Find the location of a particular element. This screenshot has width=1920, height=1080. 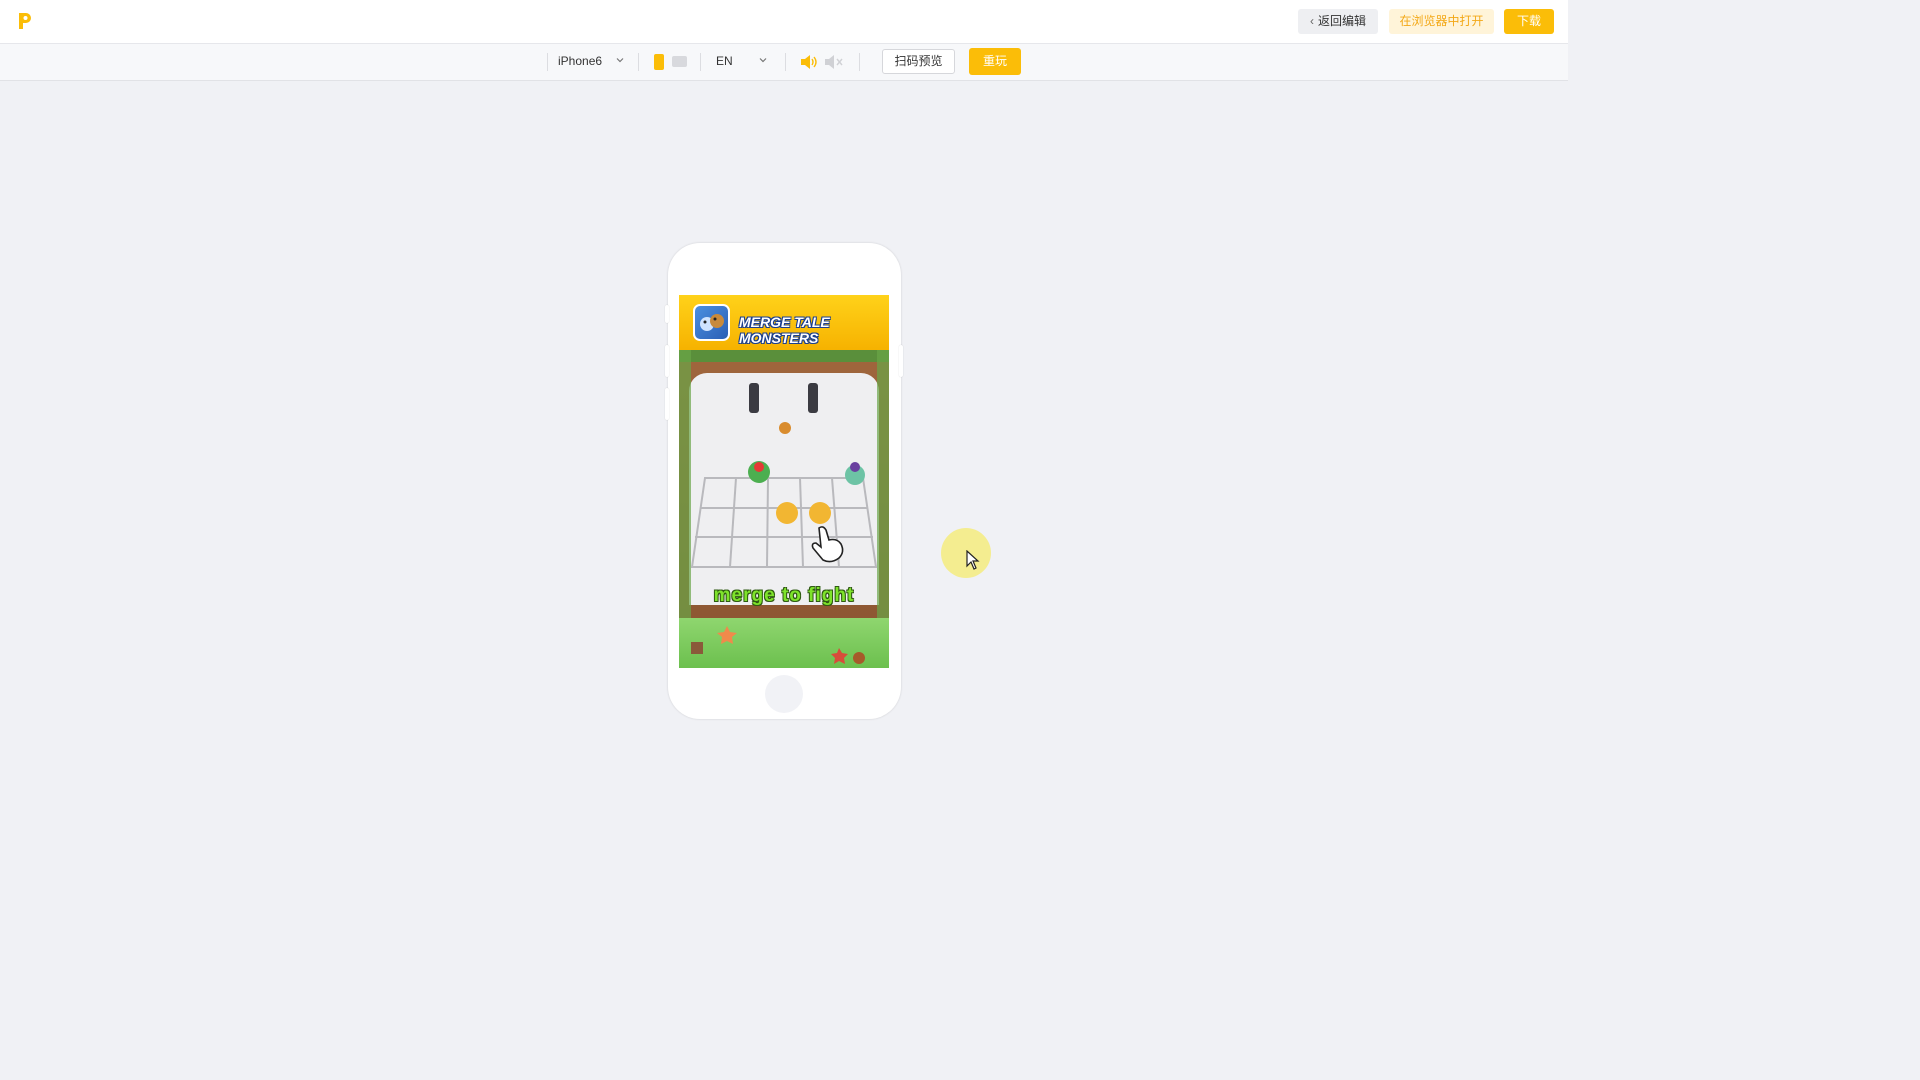

back-to-edit-button: ‹ 返回编辑 is located at coordinates (1338, 21).